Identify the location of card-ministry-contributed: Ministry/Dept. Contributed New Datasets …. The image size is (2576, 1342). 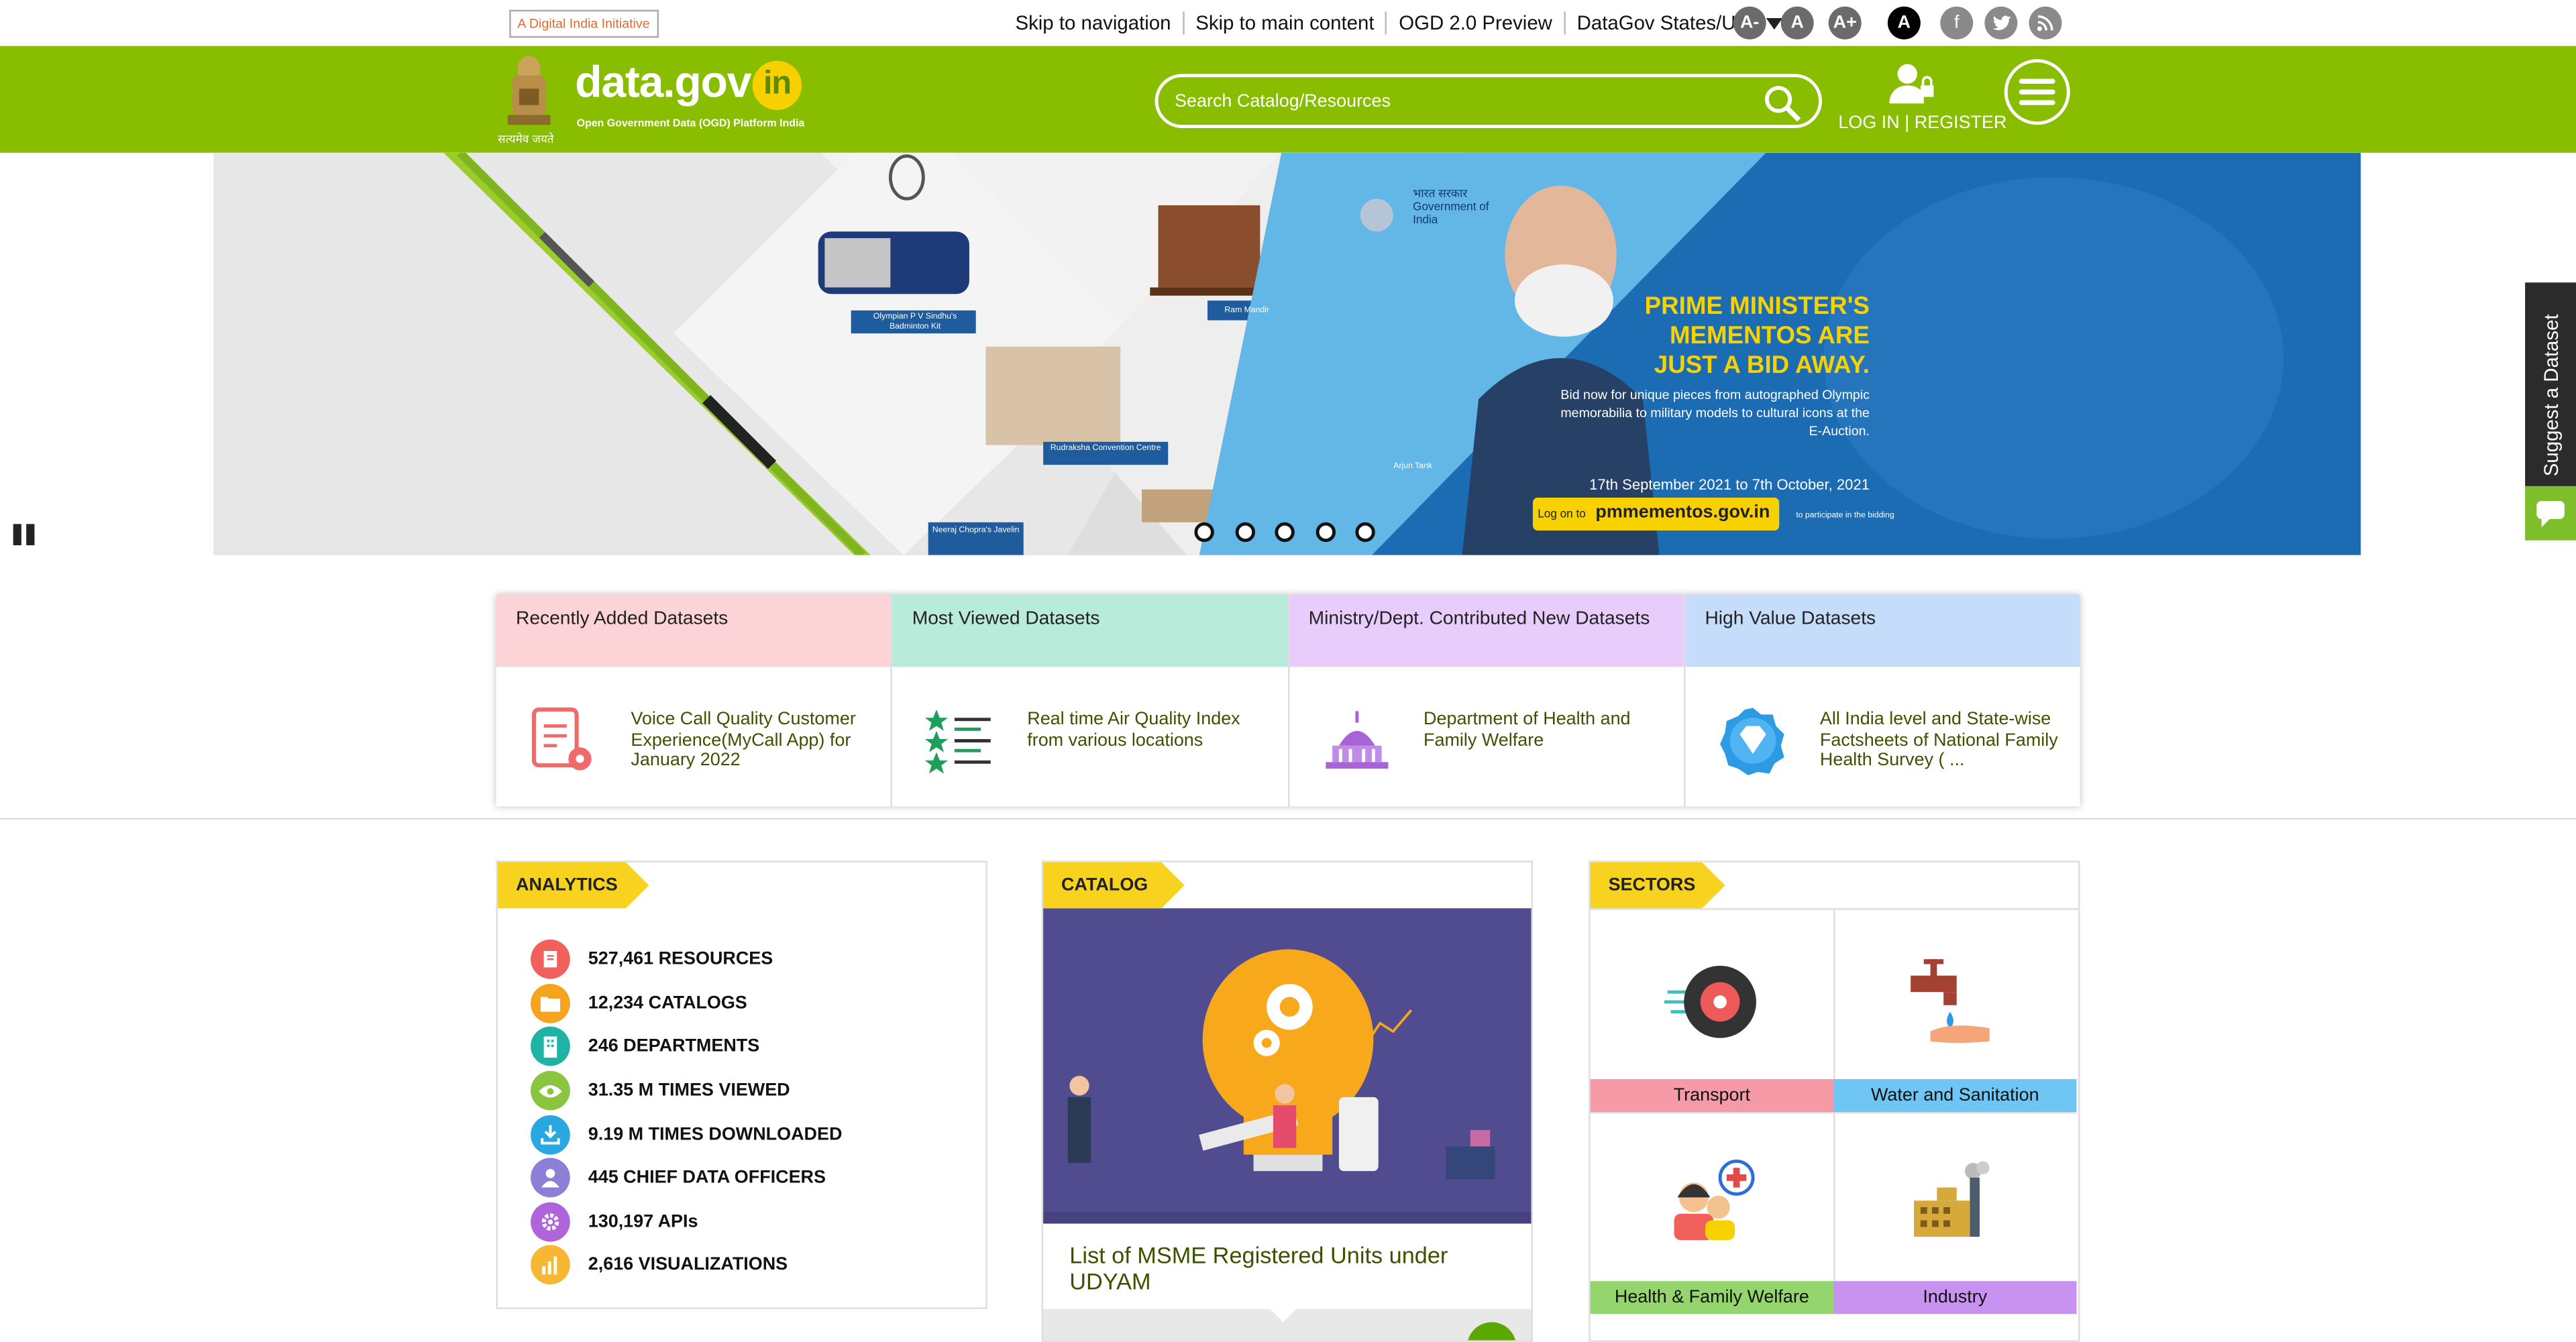
(1487, 700).